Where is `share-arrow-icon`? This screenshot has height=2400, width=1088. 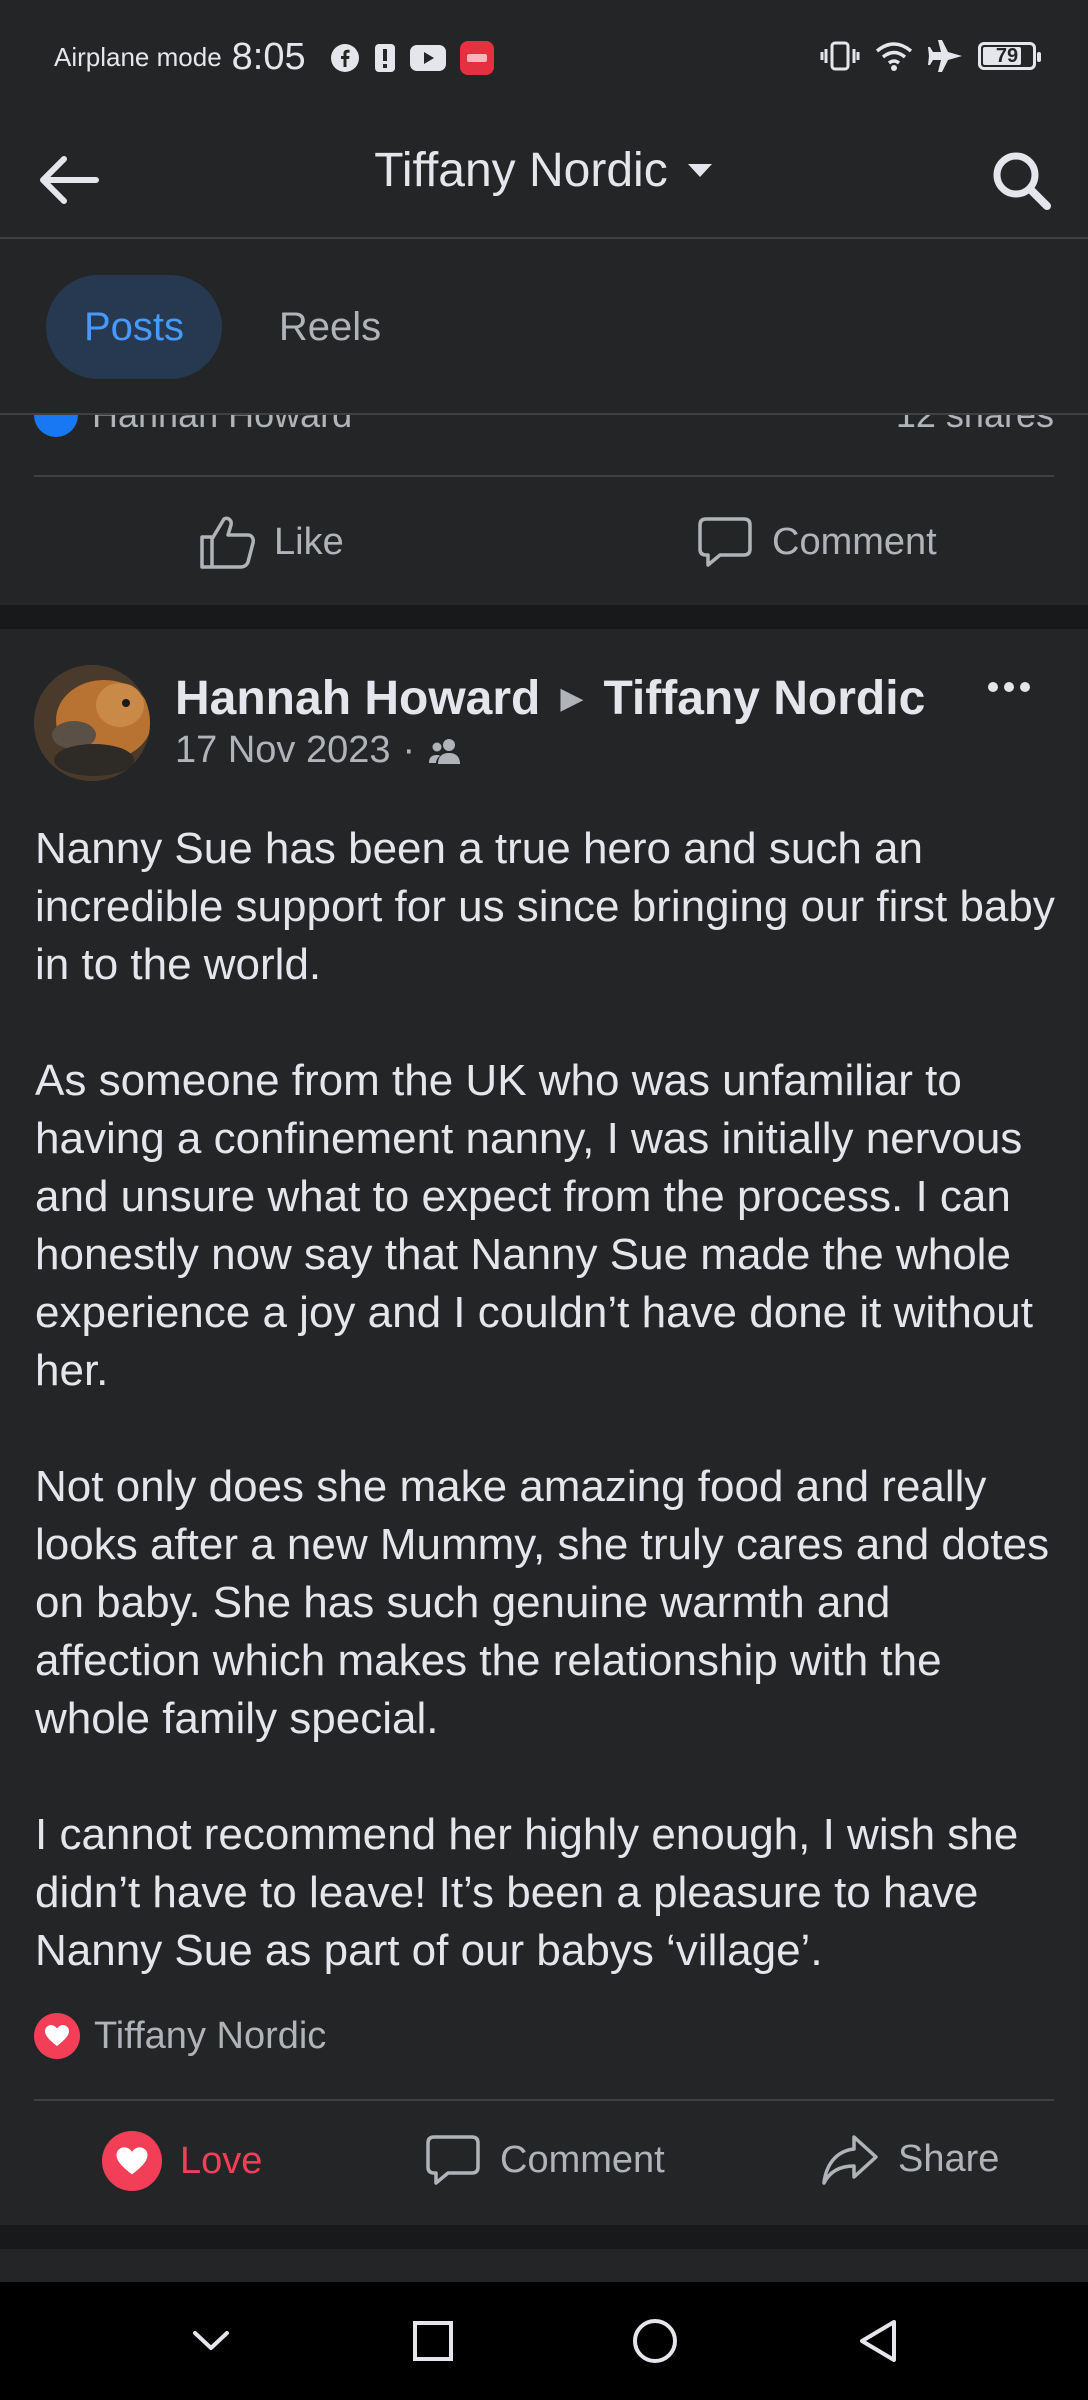 share-arrow-icon is located at coordinates (850, 2160).